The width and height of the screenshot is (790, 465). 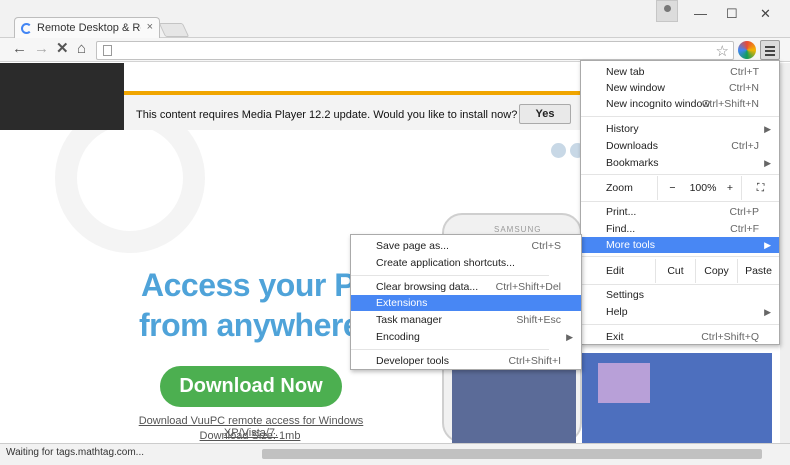 What do you see at coordinates (672, 188) in the screenshot?
I see `zoom-out-button: −` at bounding box center [672, 188].